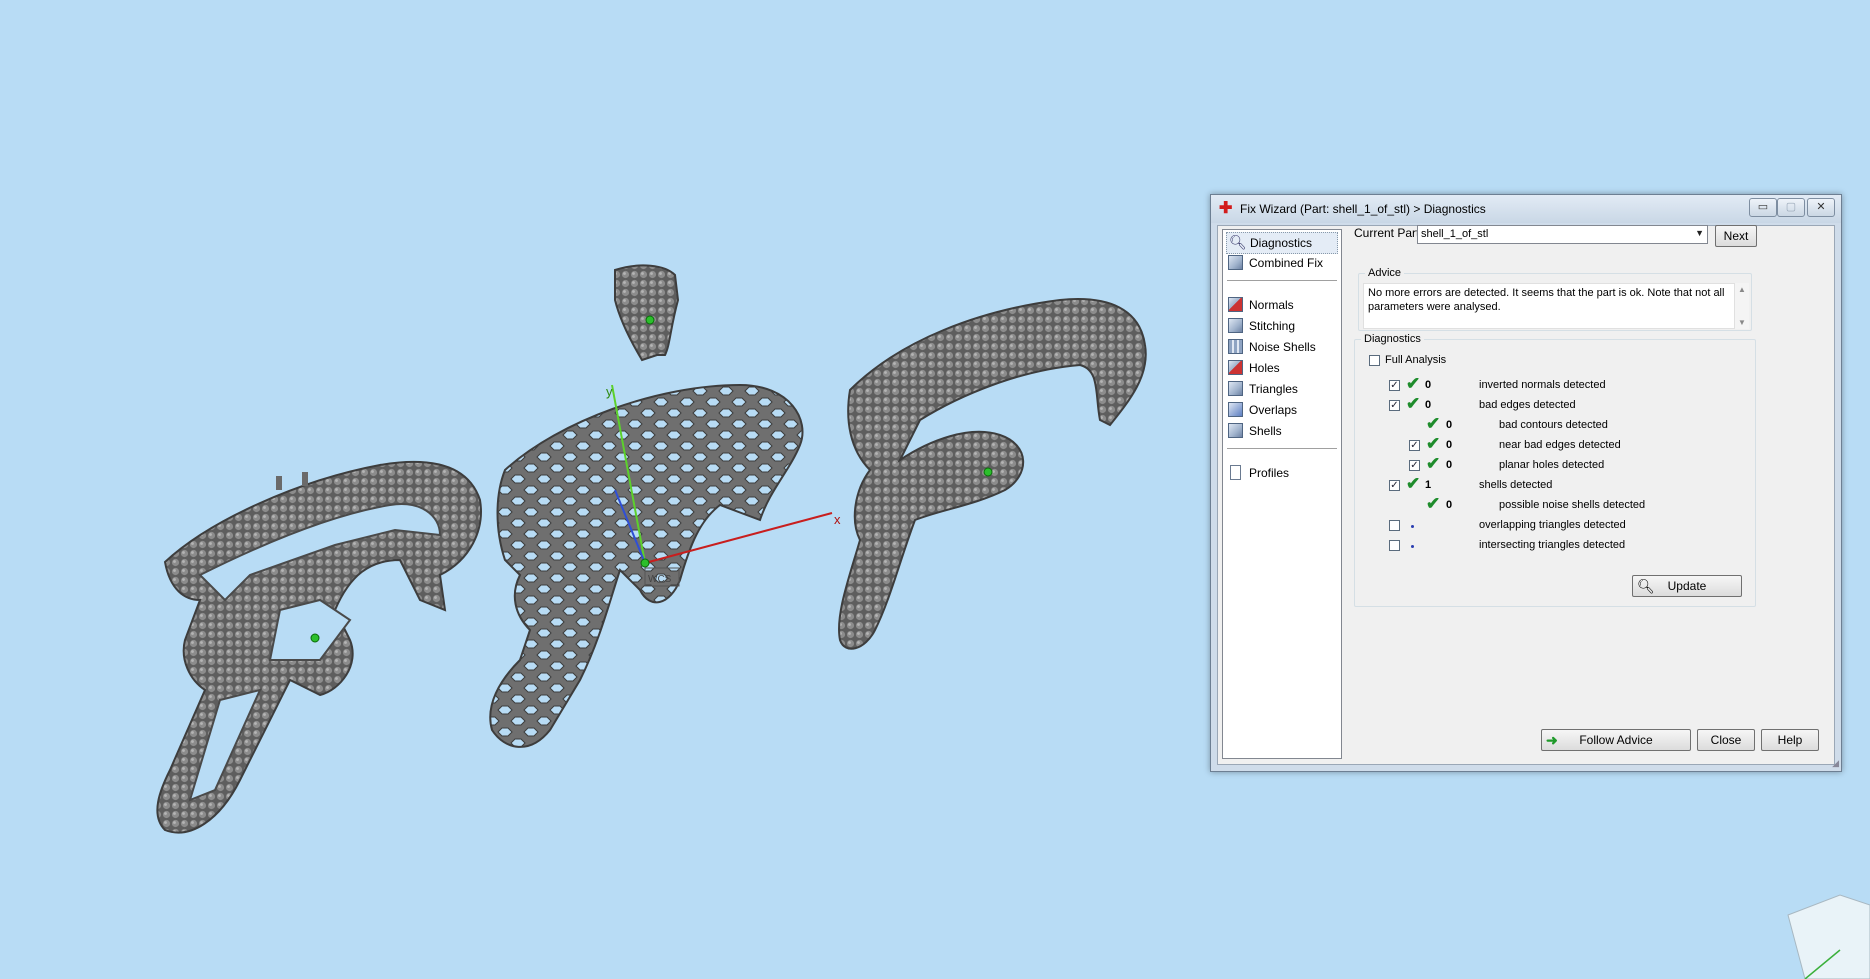 The width and height of the screenshot is (1870, 979). Describe the element at coordinates (1742, 322) in the screenshot. I see `scroll-down-icon: ▼` at that location.